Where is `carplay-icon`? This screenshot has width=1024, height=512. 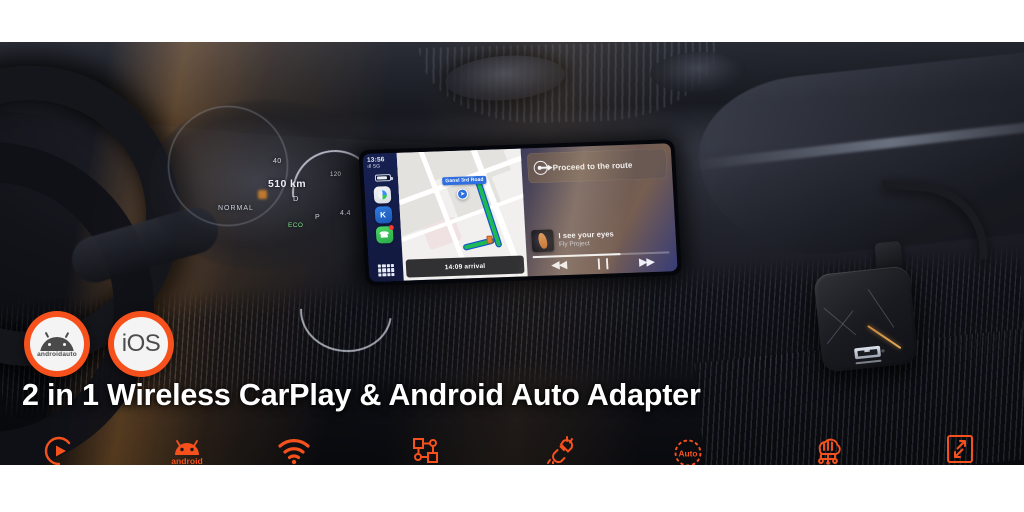
carplay-icon is located at coordinates (59, 449).